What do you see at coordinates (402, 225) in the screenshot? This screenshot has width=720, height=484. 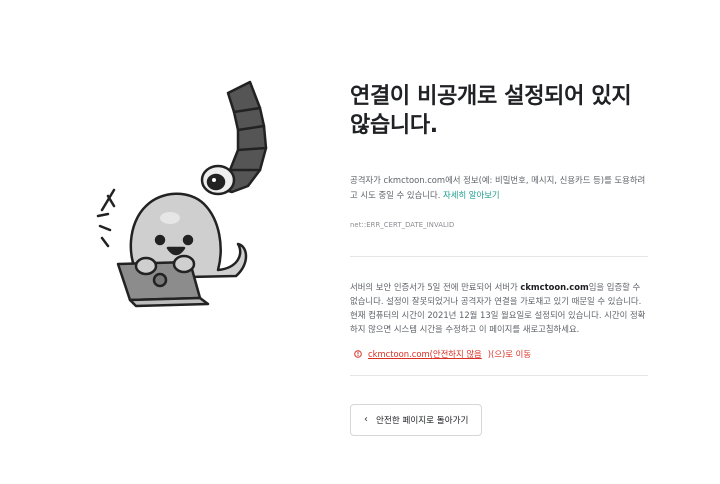 I see `error-code: net::ERR_CERT_DATE_INVALID` at bounding box center [402, 225].